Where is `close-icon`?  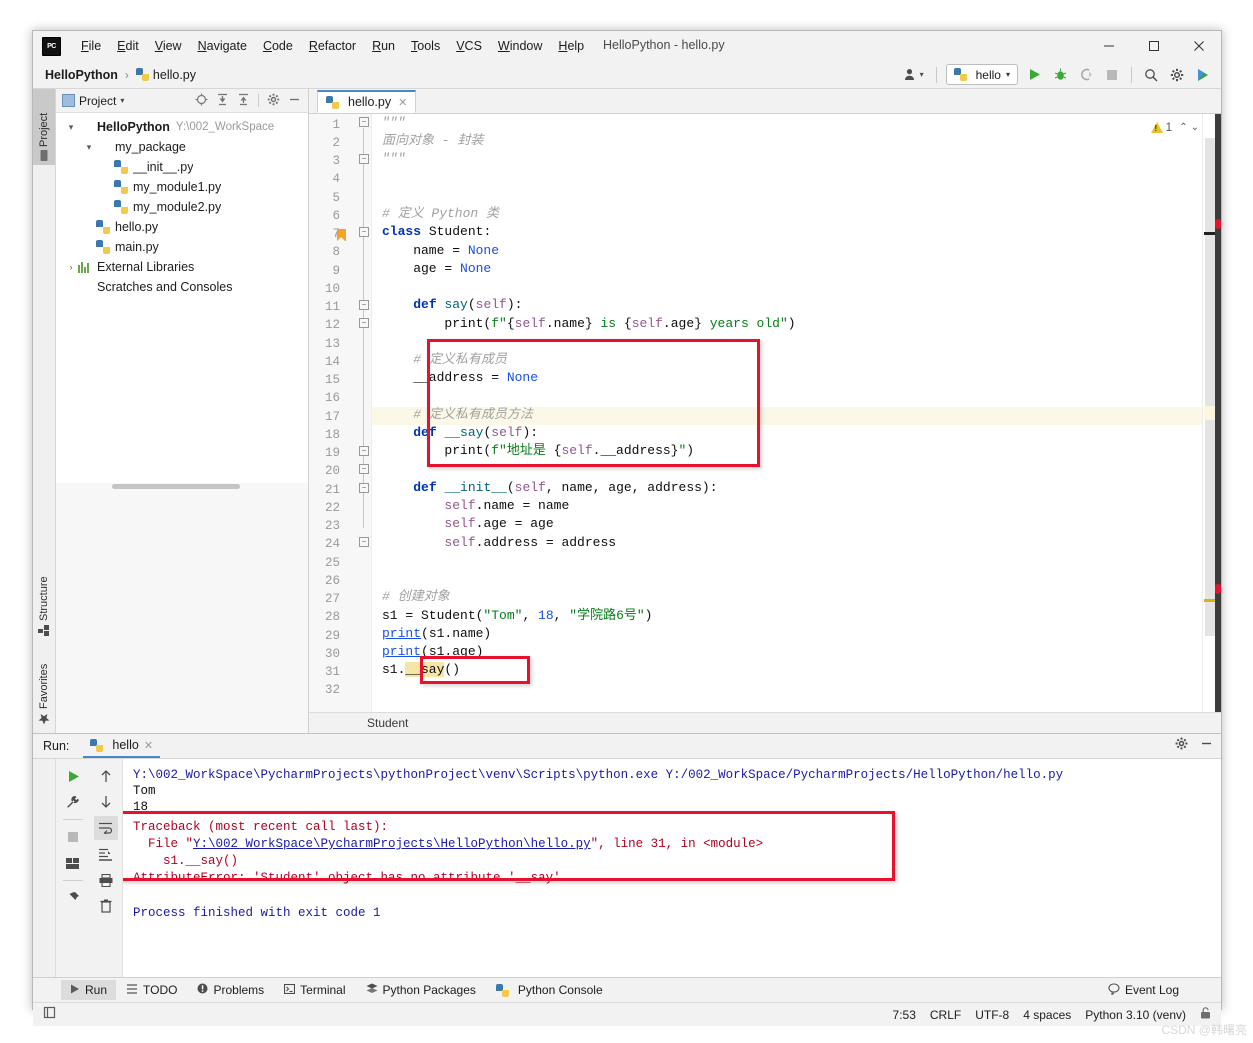
close-icon is located at coordinates (1198, 46).